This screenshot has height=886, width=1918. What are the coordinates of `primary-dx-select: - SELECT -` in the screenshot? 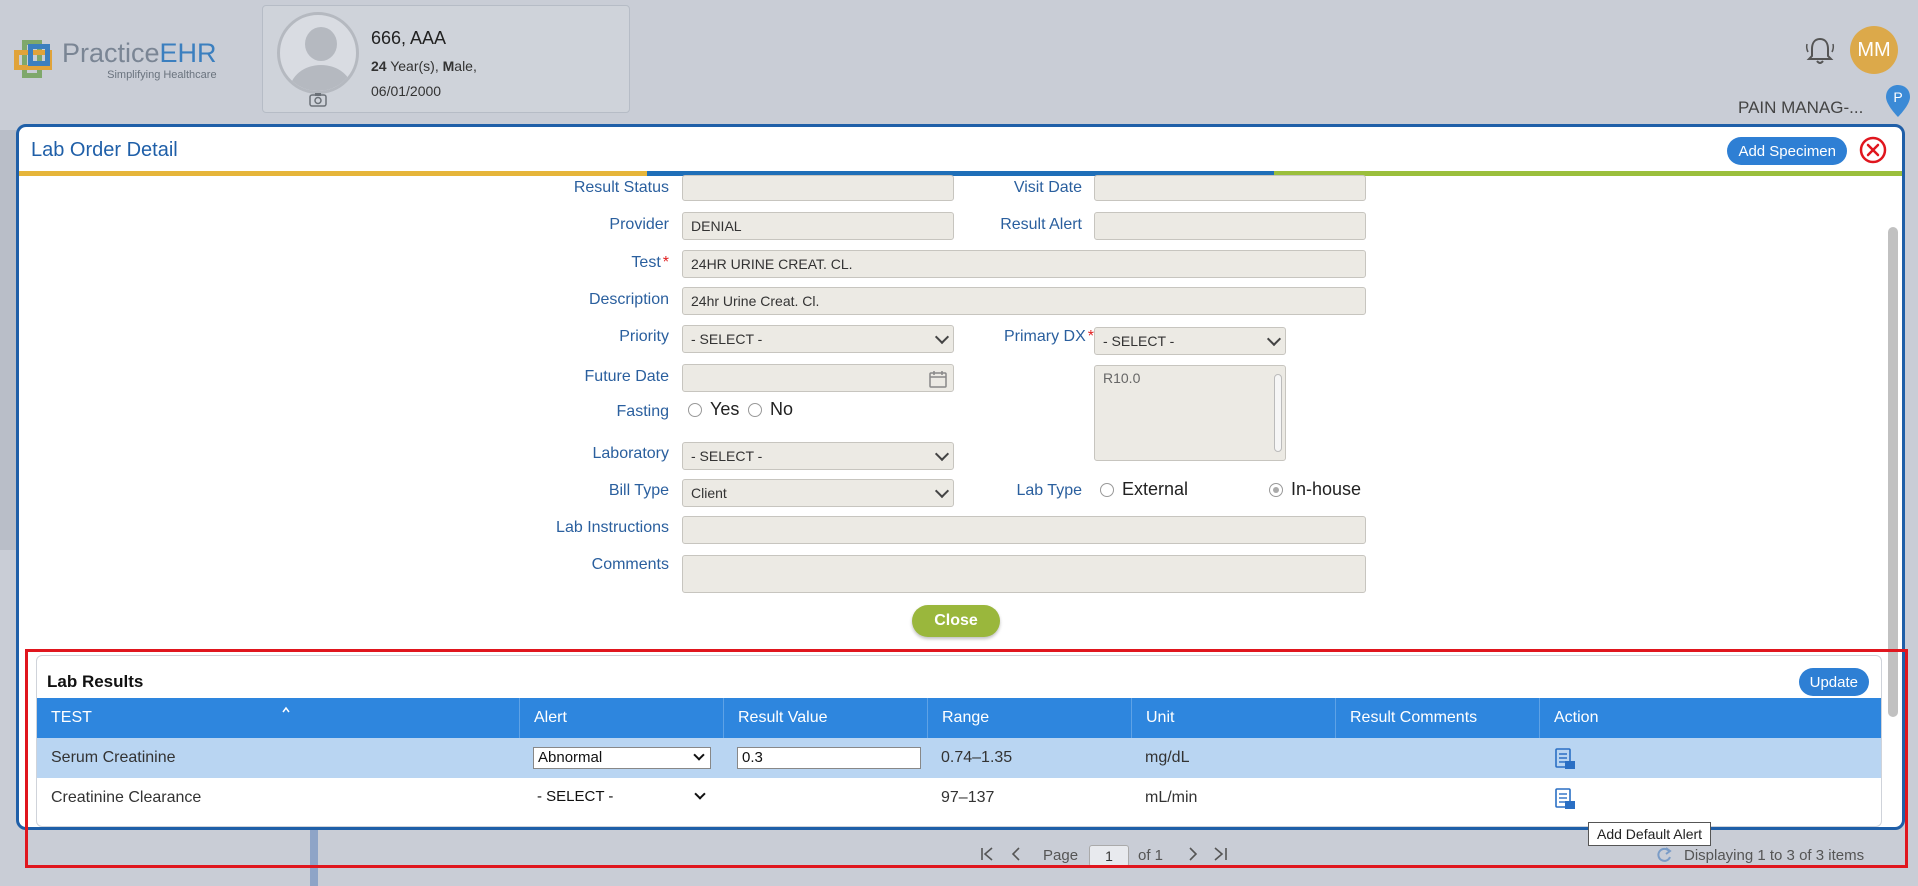 It's located at (1190, 341).